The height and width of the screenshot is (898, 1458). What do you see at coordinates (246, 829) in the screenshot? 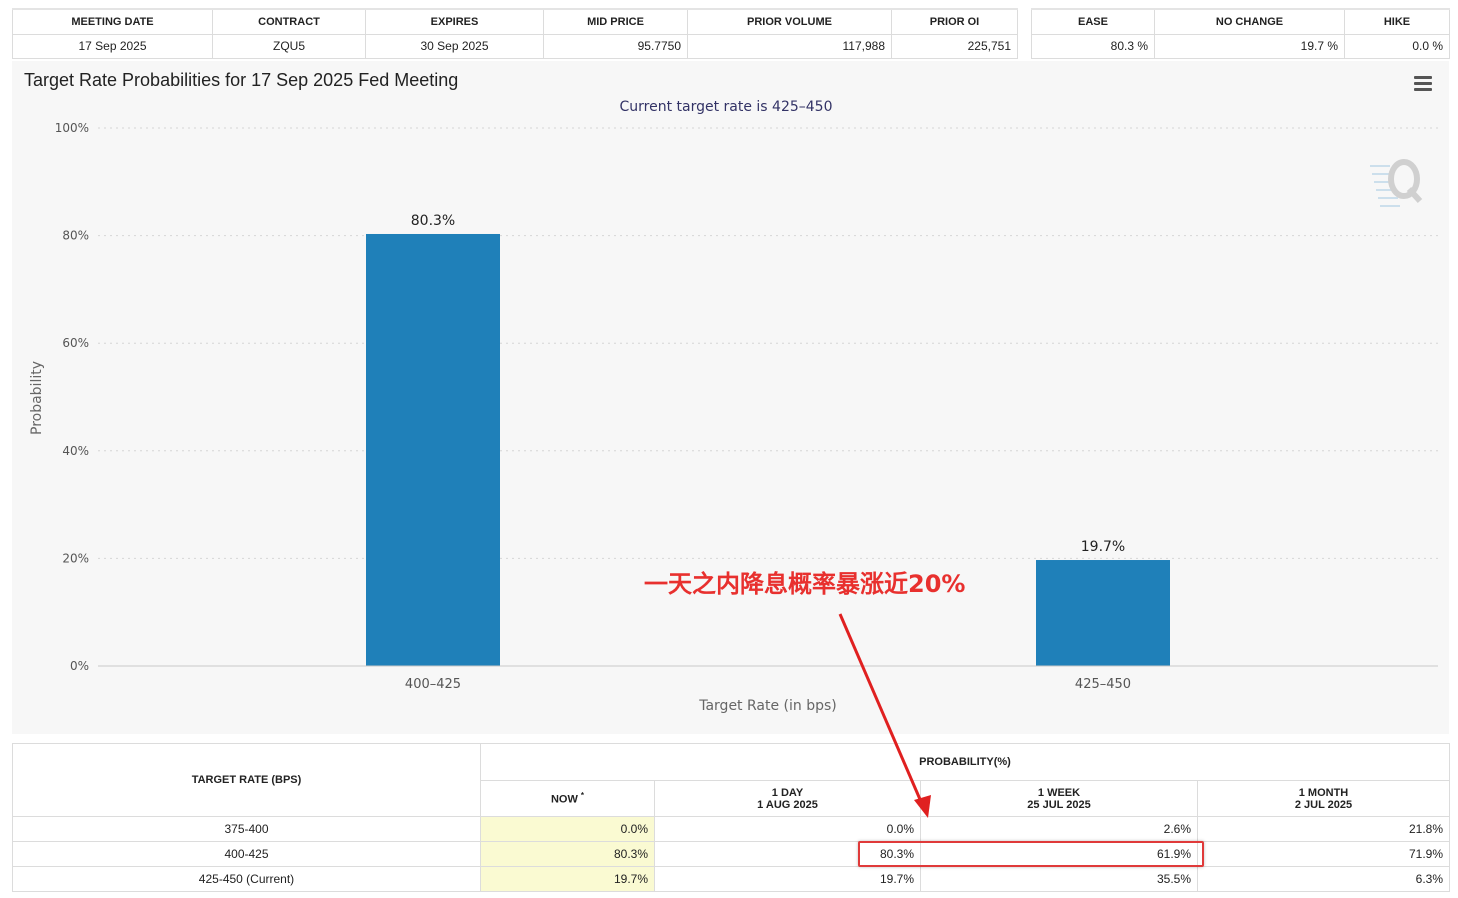
I see `rate-cell: 375-400` at bounding box center [246, 829].